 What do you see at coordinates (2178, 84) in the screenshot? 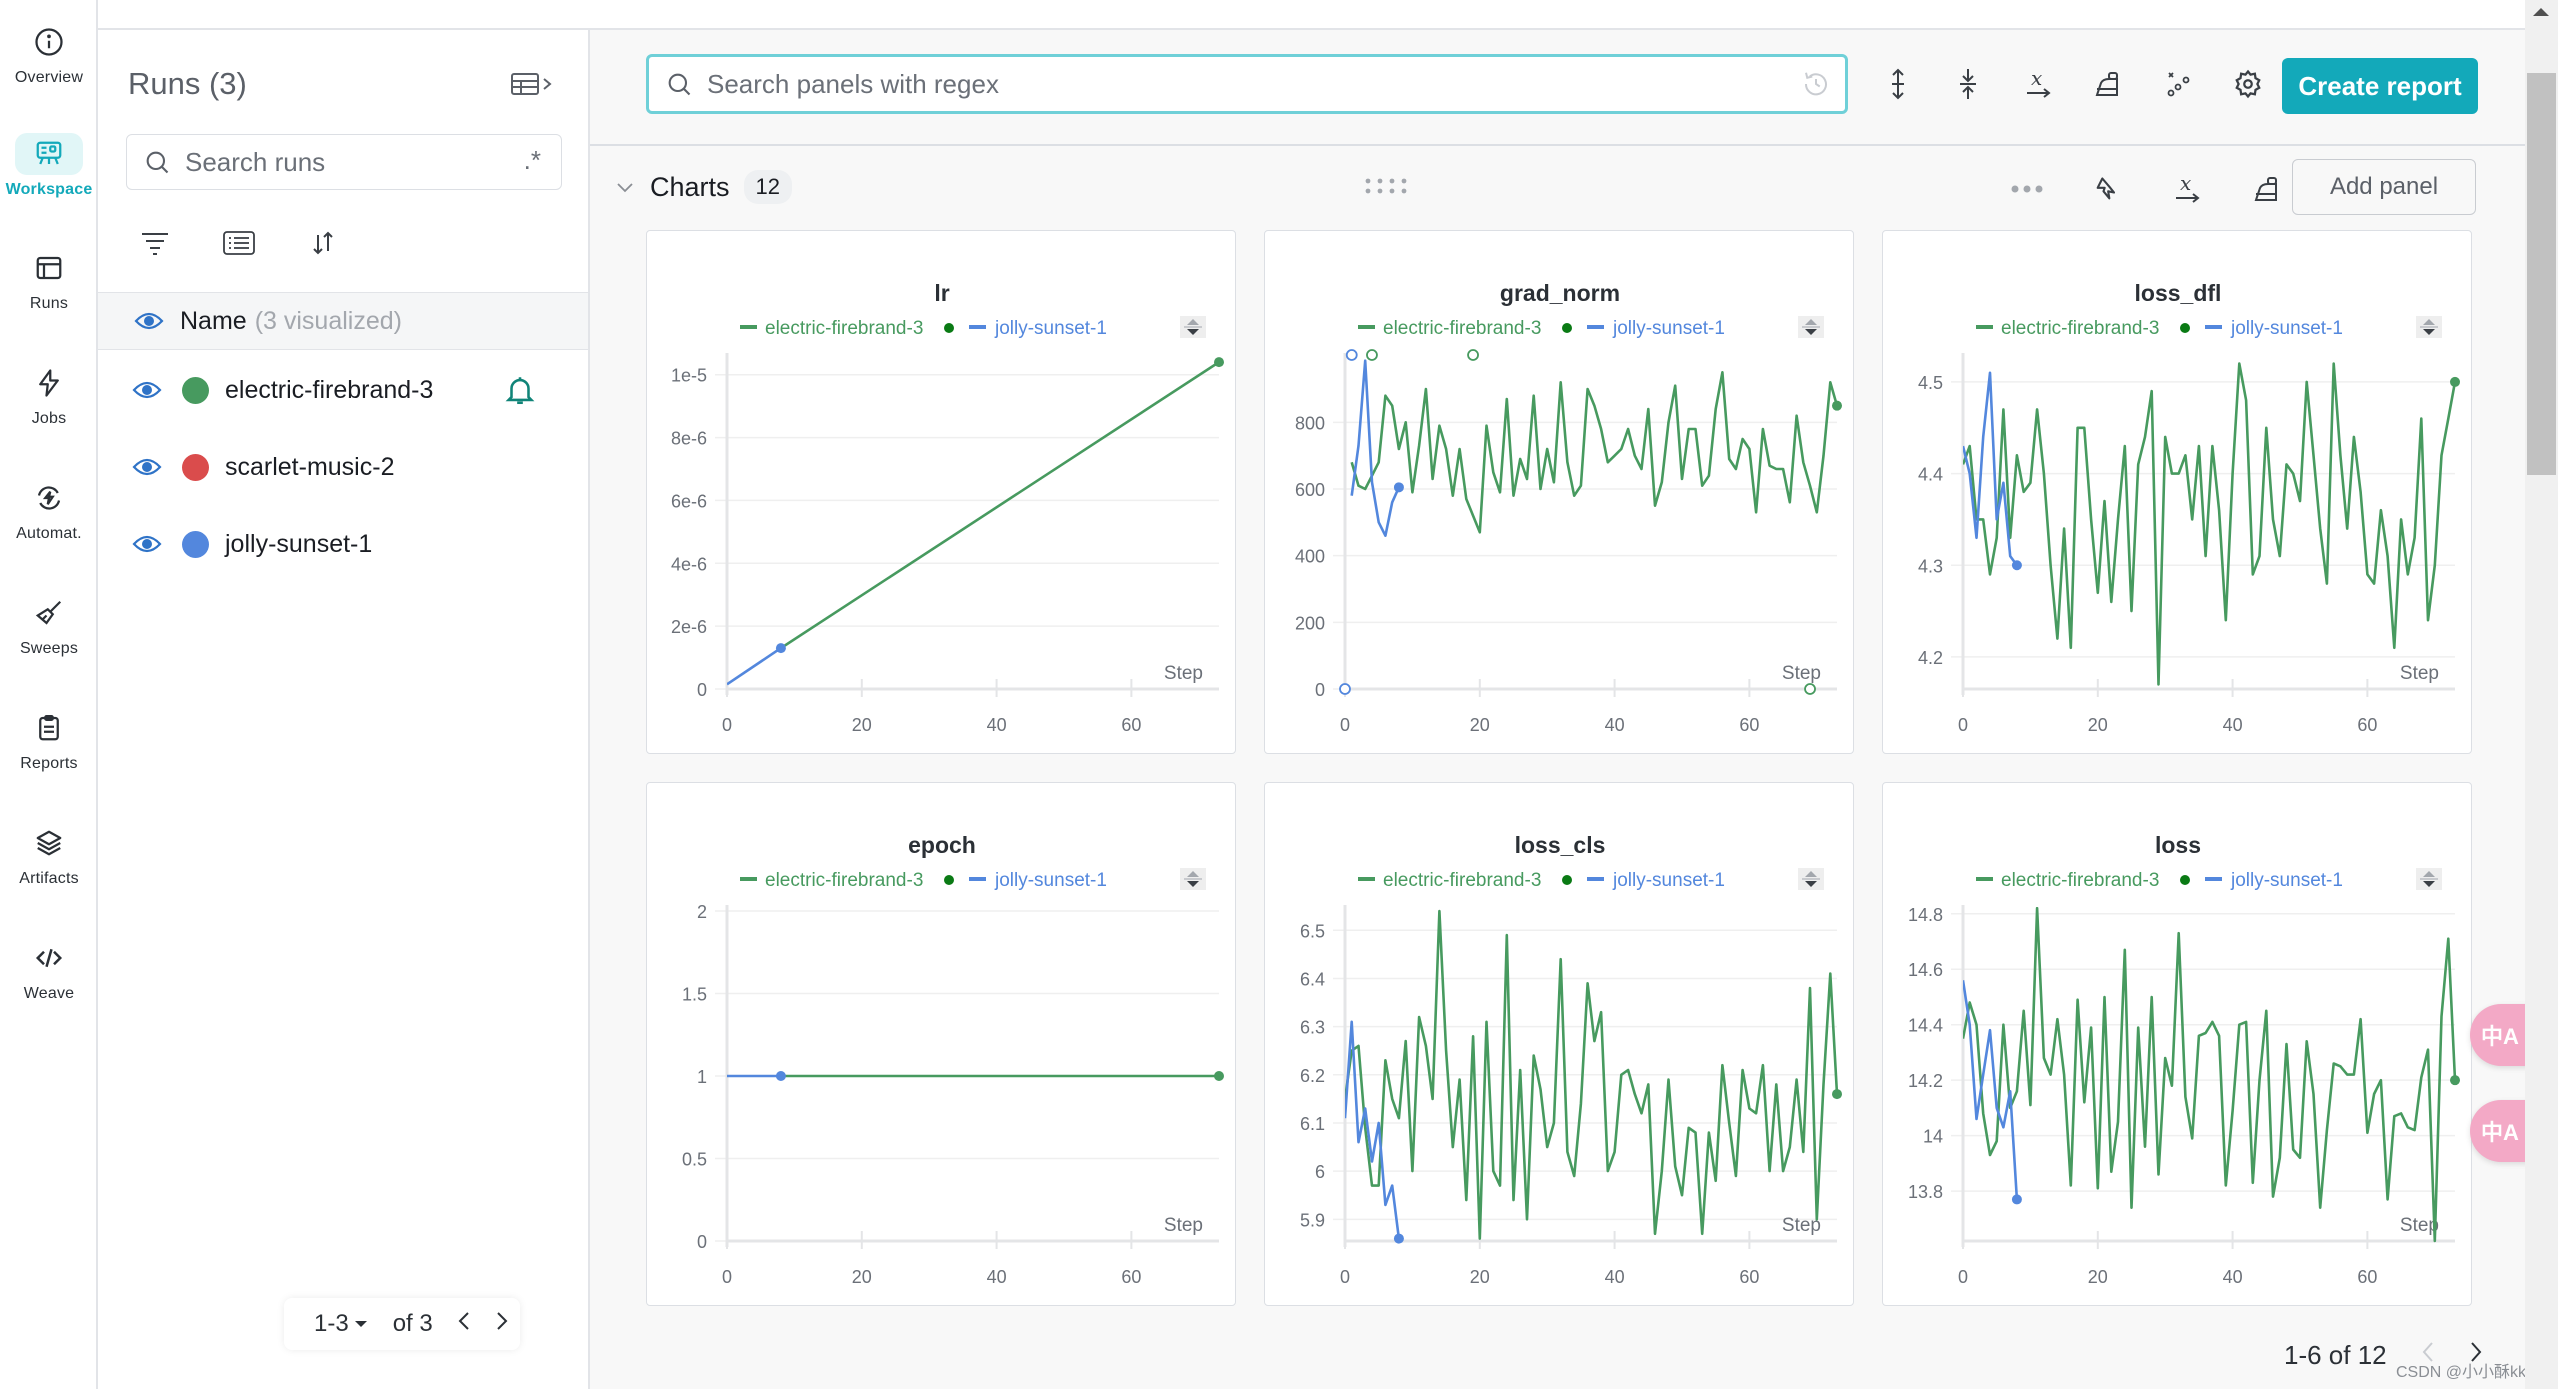
I see `outliers-button` at bounding box center [2178, 84].